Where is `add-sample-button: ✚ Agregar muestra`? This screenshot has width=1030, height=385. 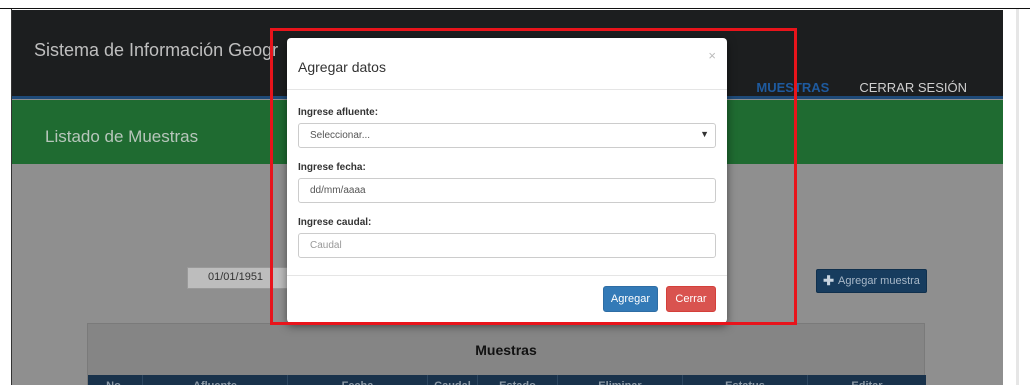 add-sample-button: ✚ Agregar muestra is located at coordinates (871, 281).